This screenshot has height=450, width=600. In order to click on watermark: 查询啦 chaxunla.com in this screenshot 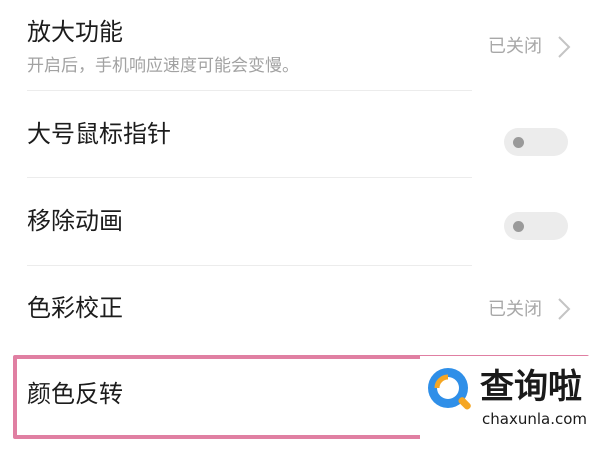, I will do `click(506, 399)`.